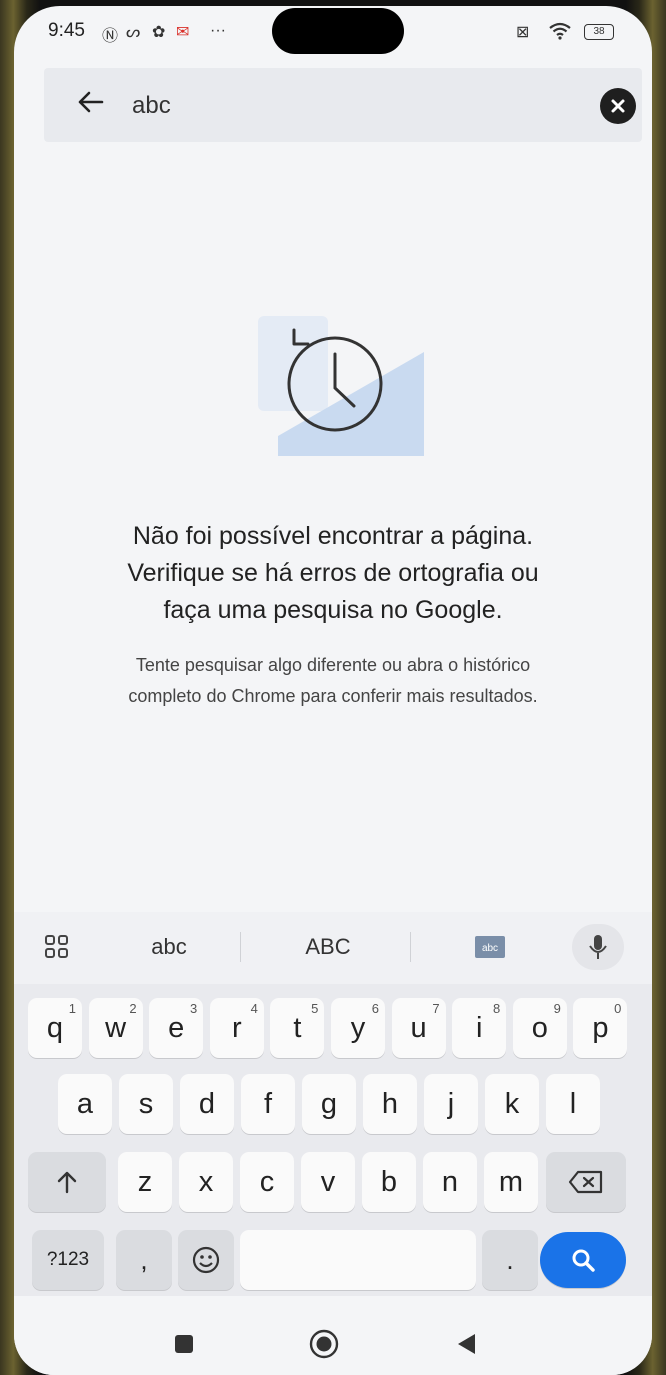  I want to click on key-label: t, so click(297, 1027).